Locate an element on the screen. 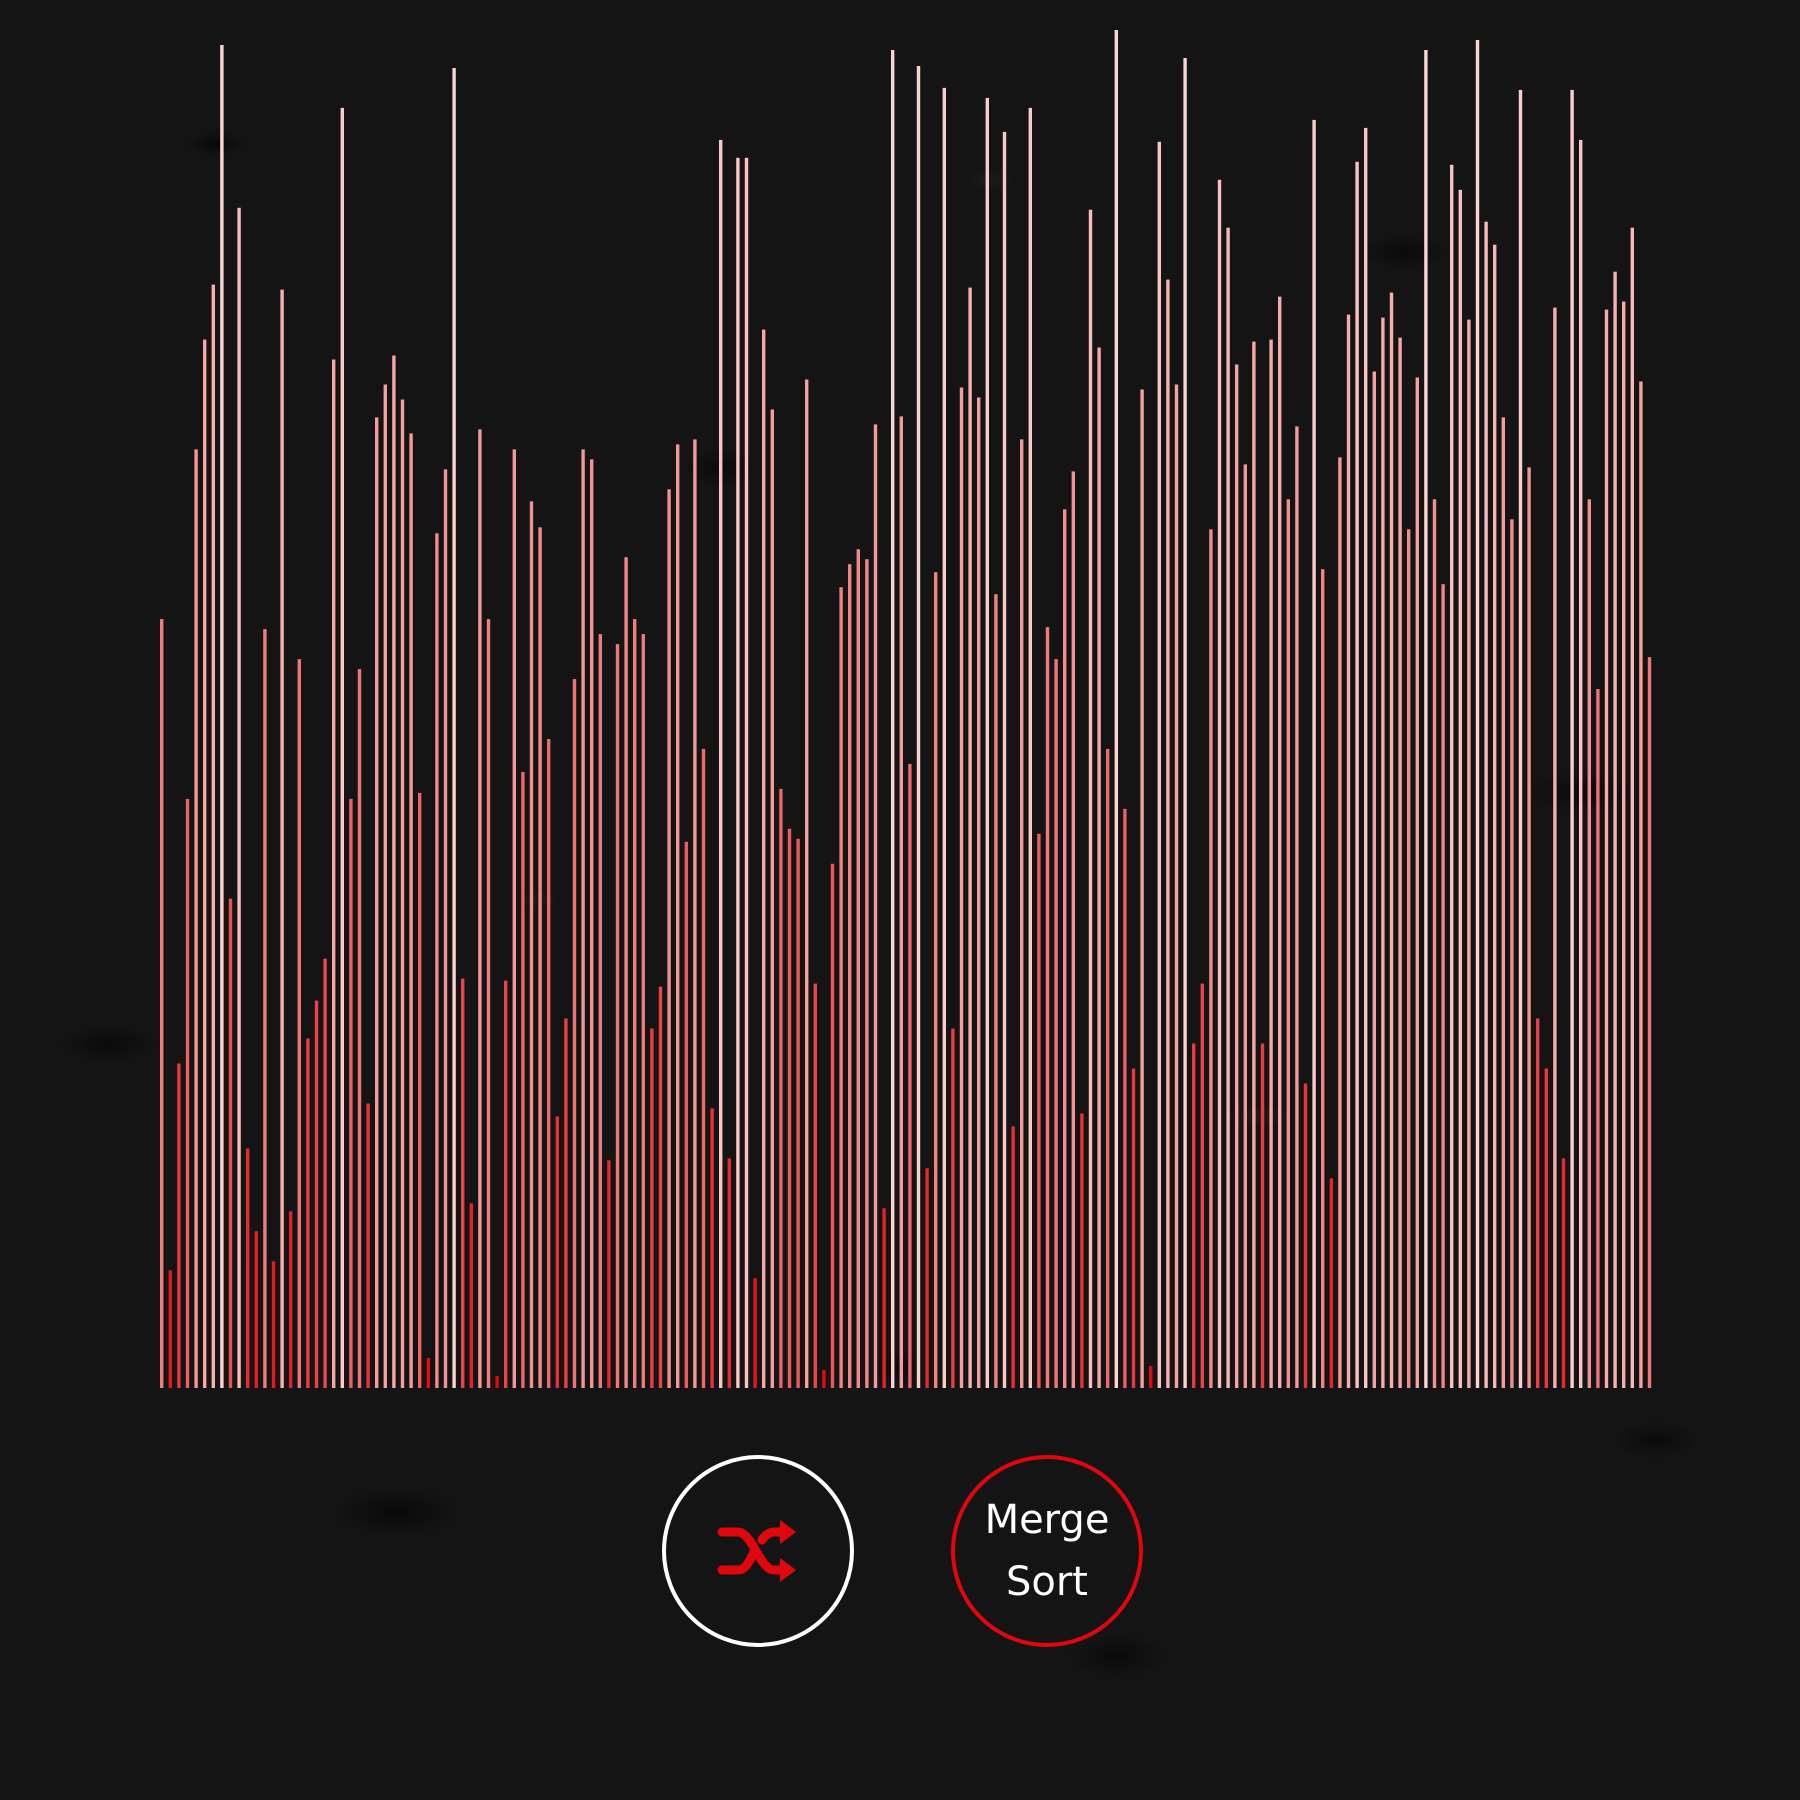 The width and height of the screenshot is (1800, 1800). shuffle-icon is located at coordinates (756, 1551).